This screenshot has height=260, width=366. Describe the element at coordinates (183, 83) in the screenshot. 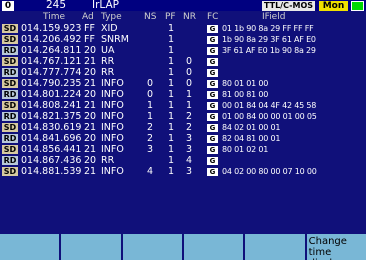

I see `frame-row: SD 014.790.235 21 INFO 0 1 0 G 80 01 01 00` at that location.